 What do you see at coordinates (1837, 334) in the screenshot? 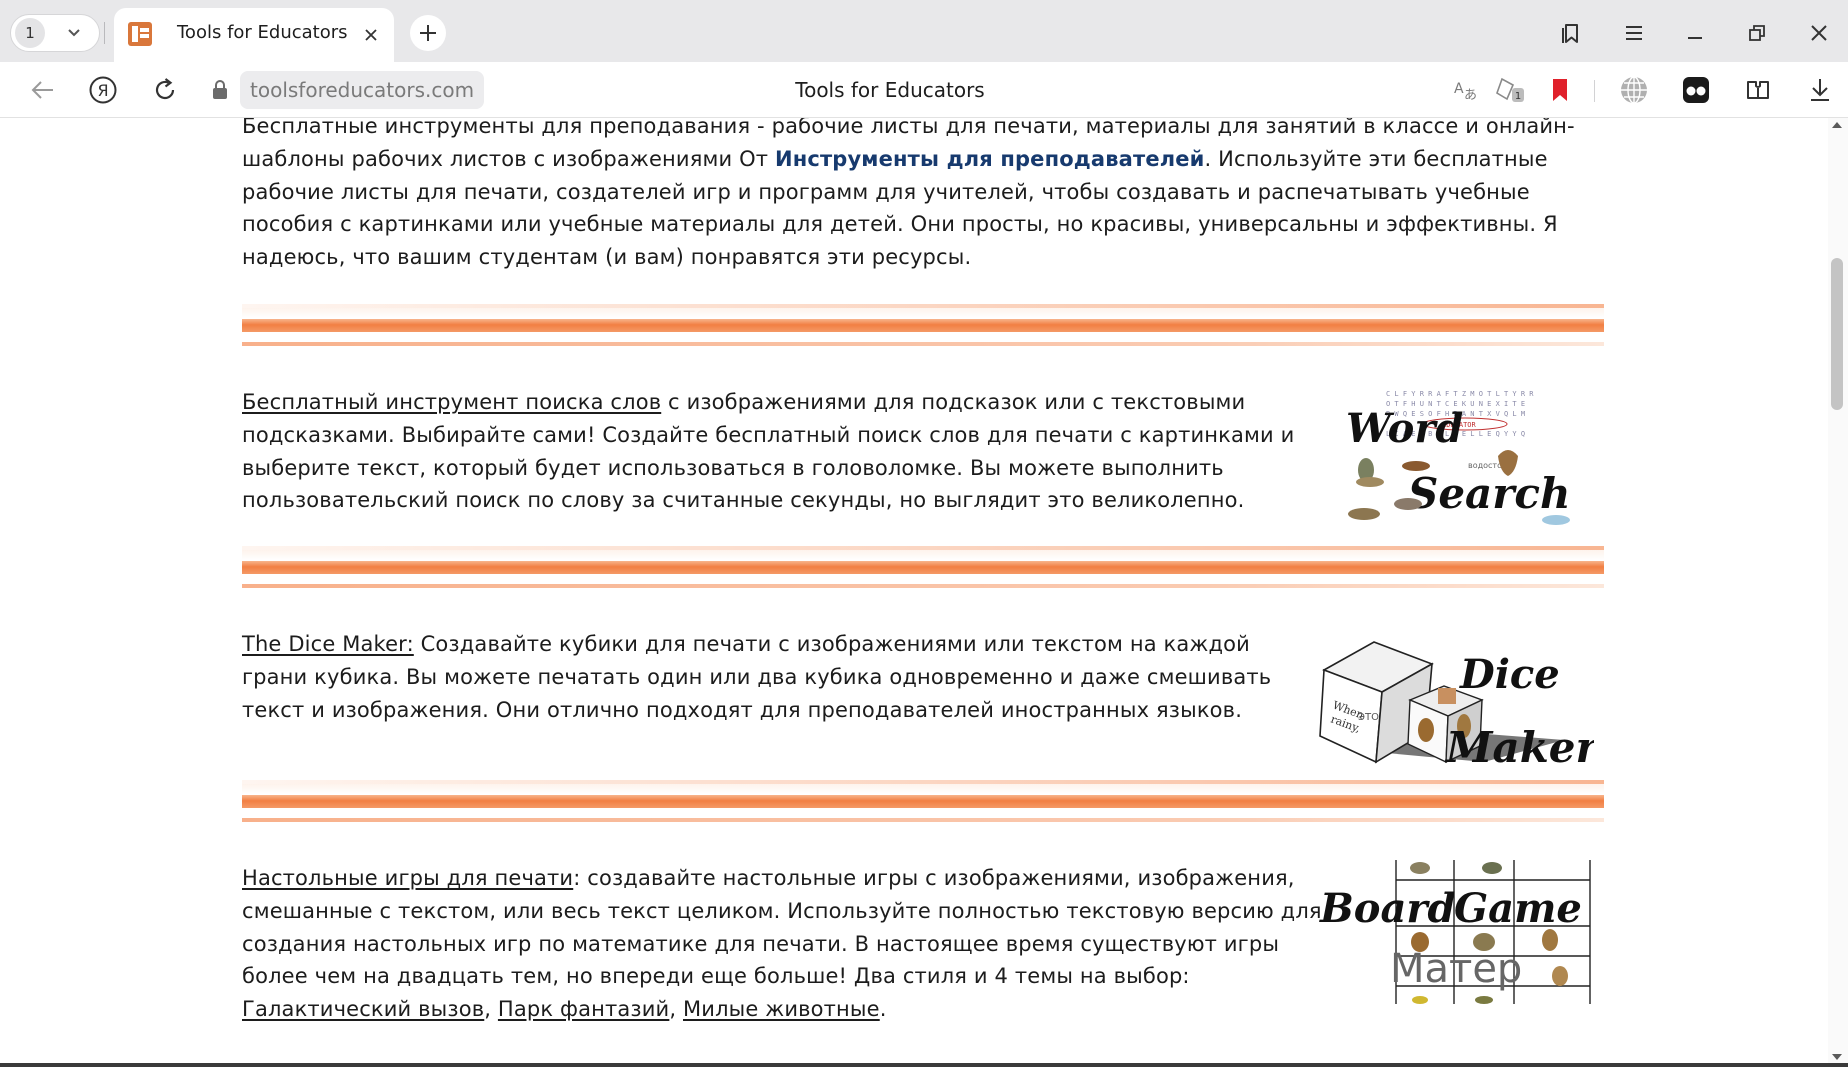
I see `scrollbar-thumb` at bounding box center [1837, 334].